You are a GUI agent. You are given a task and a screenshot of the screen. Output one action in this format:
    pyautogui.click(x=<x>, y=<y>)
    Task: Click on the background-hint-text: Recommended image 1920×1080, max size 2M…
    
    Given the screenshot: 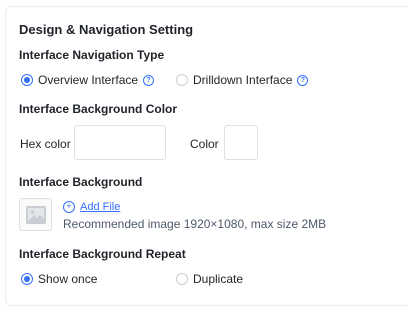 What is the action you would take?
    pyautogui.click(x=195, y=224)
    